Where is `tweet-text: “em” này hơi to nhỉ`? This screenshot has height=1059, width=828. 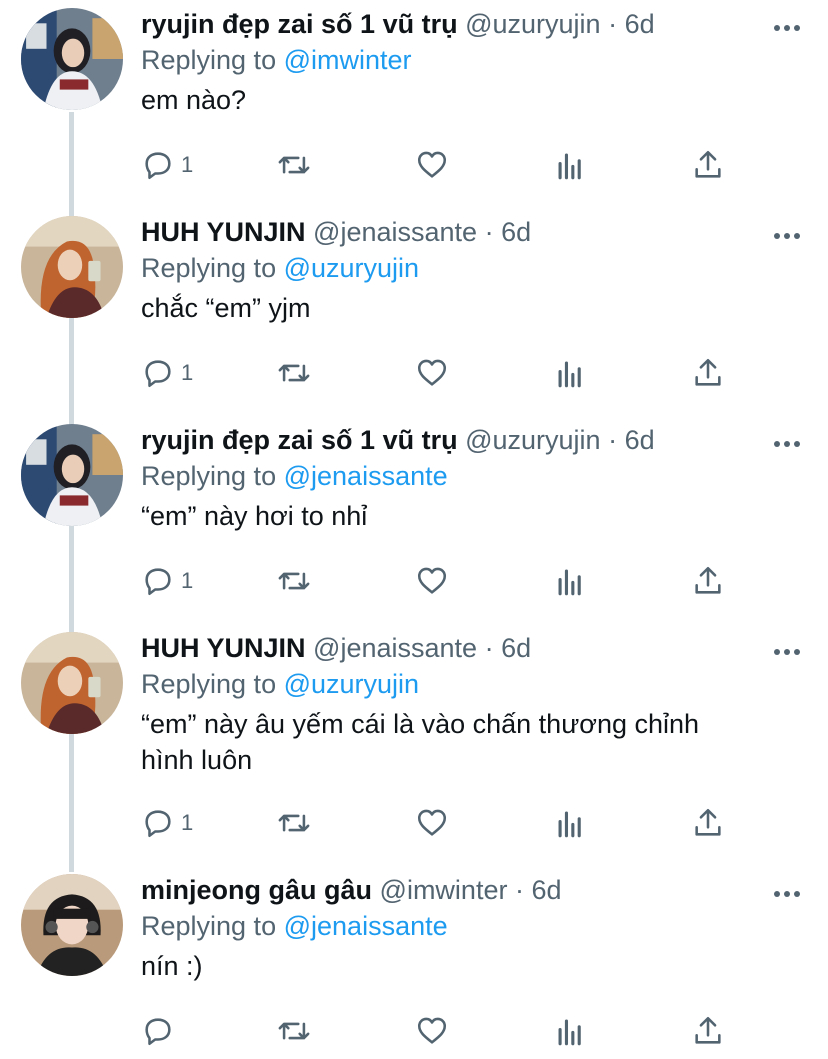 tweet-text: “em” này hơi to nhỉ is located at coordinates (461, 516).